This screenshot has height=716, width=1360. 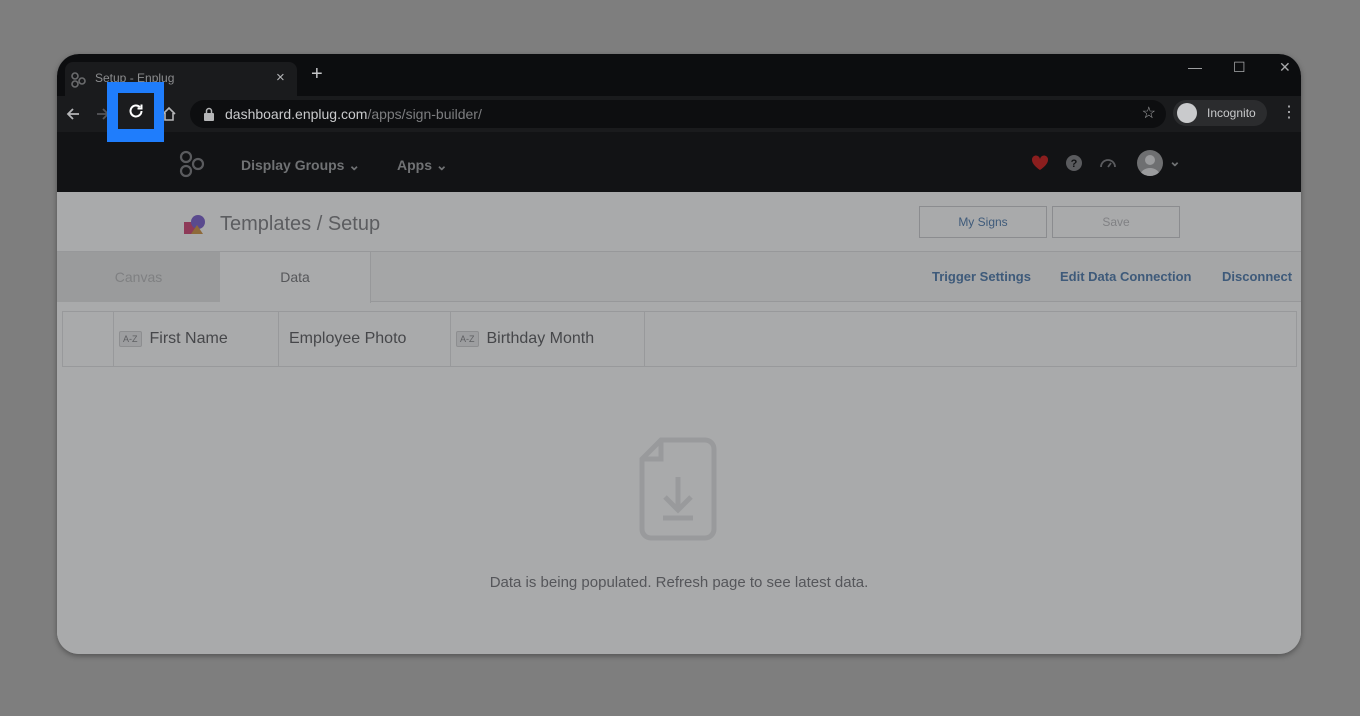 I want to click on tab-close-icon: ×, so click(x=280, y=78).